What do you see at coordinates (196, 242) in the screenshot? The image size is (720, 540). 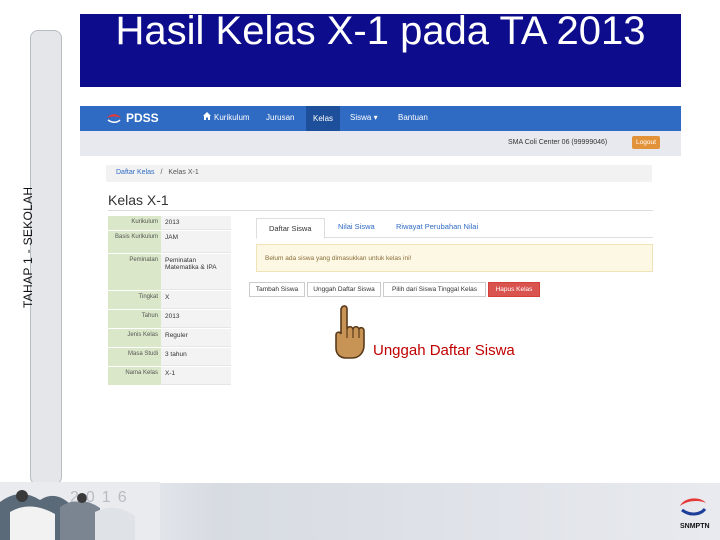 I see `info-value: JAM` at bounding box center [196, 242].